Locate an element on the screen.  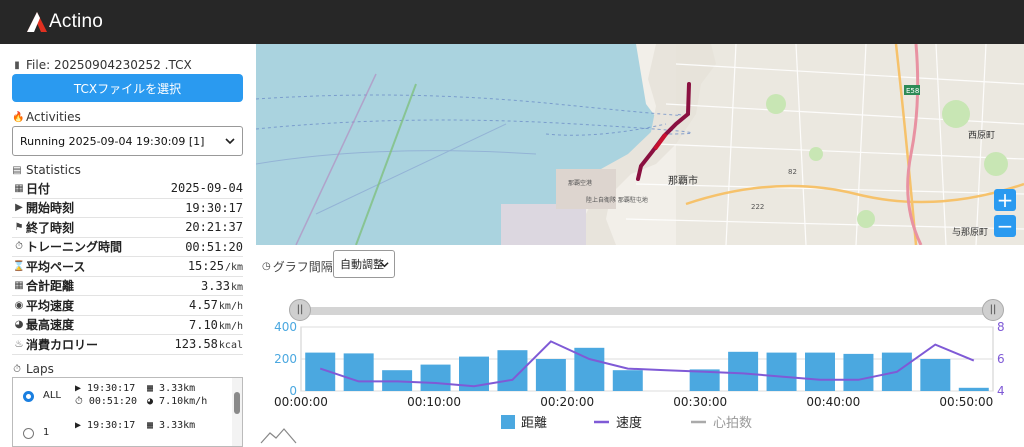
stat-unit: /km is located at coordinates (233, 268).